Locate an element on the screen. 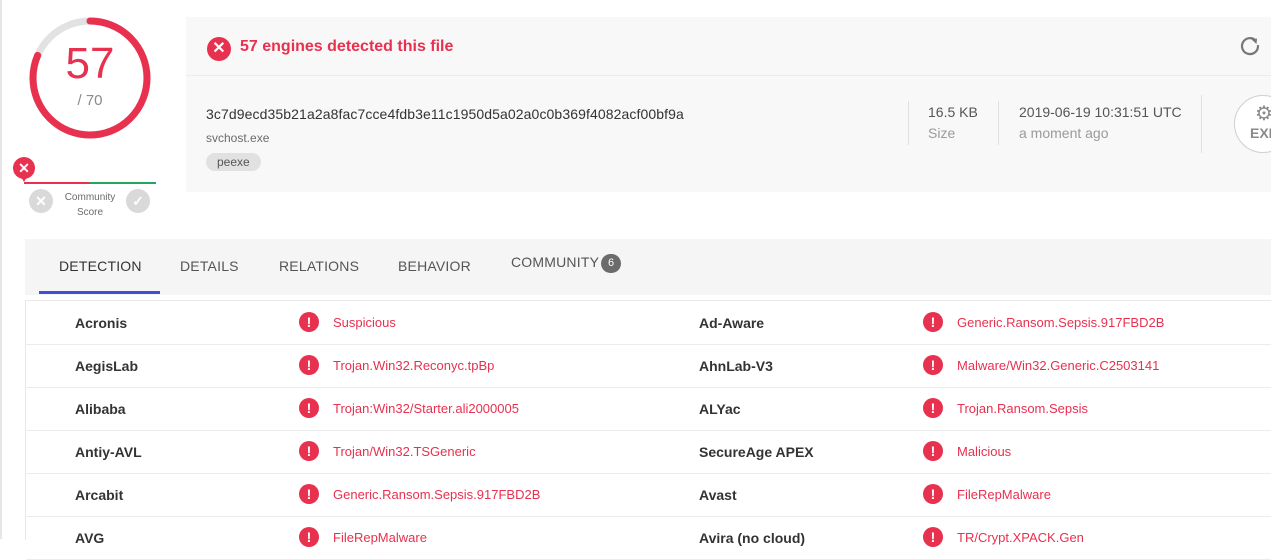 The width and height of the screenshot is (1271, 560). tab-community: COMMUNITY 6 is located at coordinates (566, 263).